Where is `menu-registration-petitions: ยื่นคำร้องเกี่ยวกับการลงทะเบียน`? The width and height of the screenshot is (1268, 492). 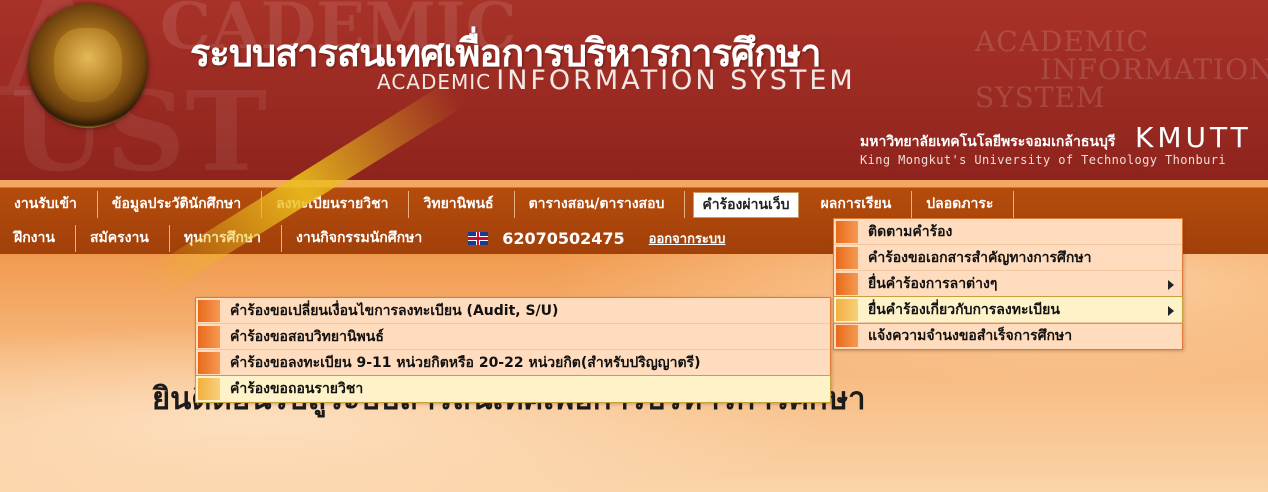 menu-registration-petitions: ยื่นคำร้องเกี่ยวกับการลงทะเบียน is located at coordinates (1008, 310).